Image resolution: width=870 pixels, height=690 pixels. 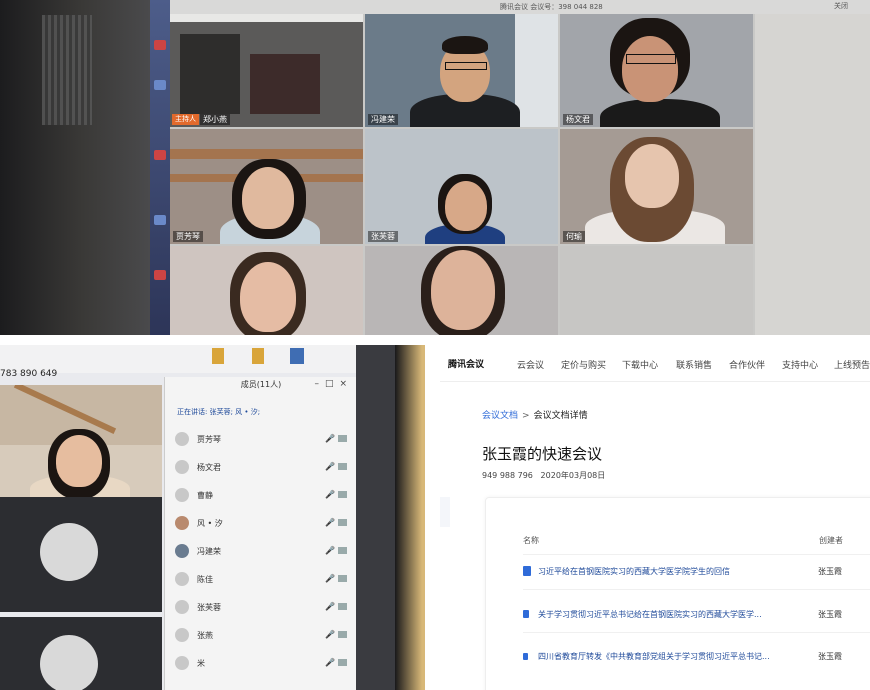 I want to click on video-tile: 何瑜, so click(x=656, y=186).